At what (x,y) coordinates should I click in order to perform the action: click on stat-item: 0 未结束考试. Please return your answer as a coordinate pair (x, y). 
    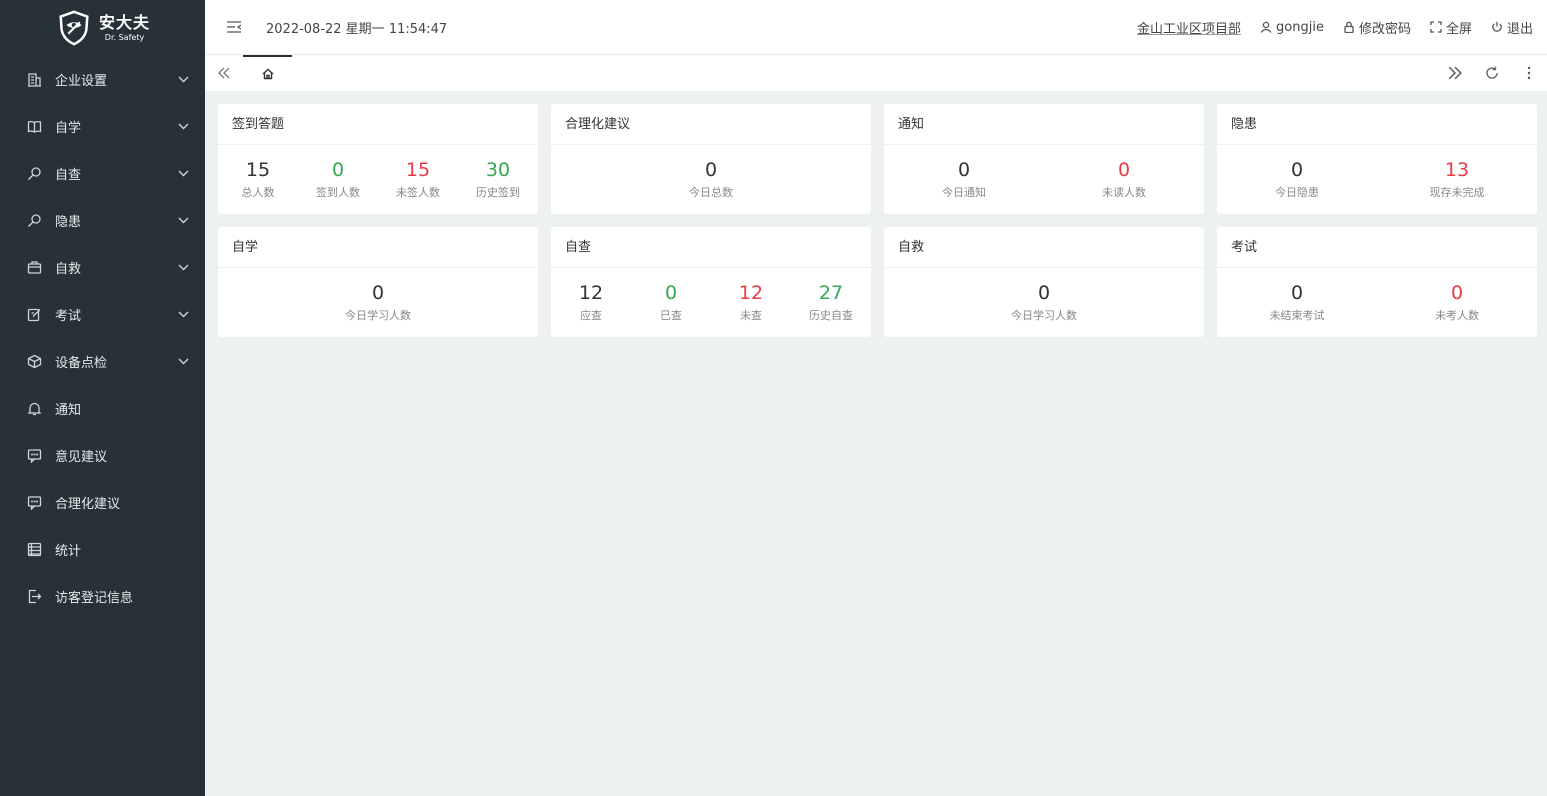
    Looking at the image, I should click on (1297, 302).